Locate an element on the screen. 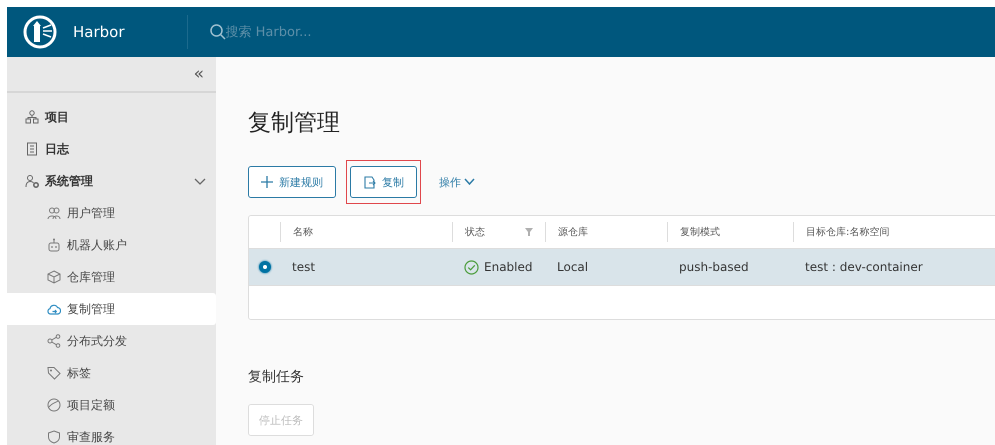 This screenshot has height=445, width=995. table-cell: Local is located at coordinates (572, 267).